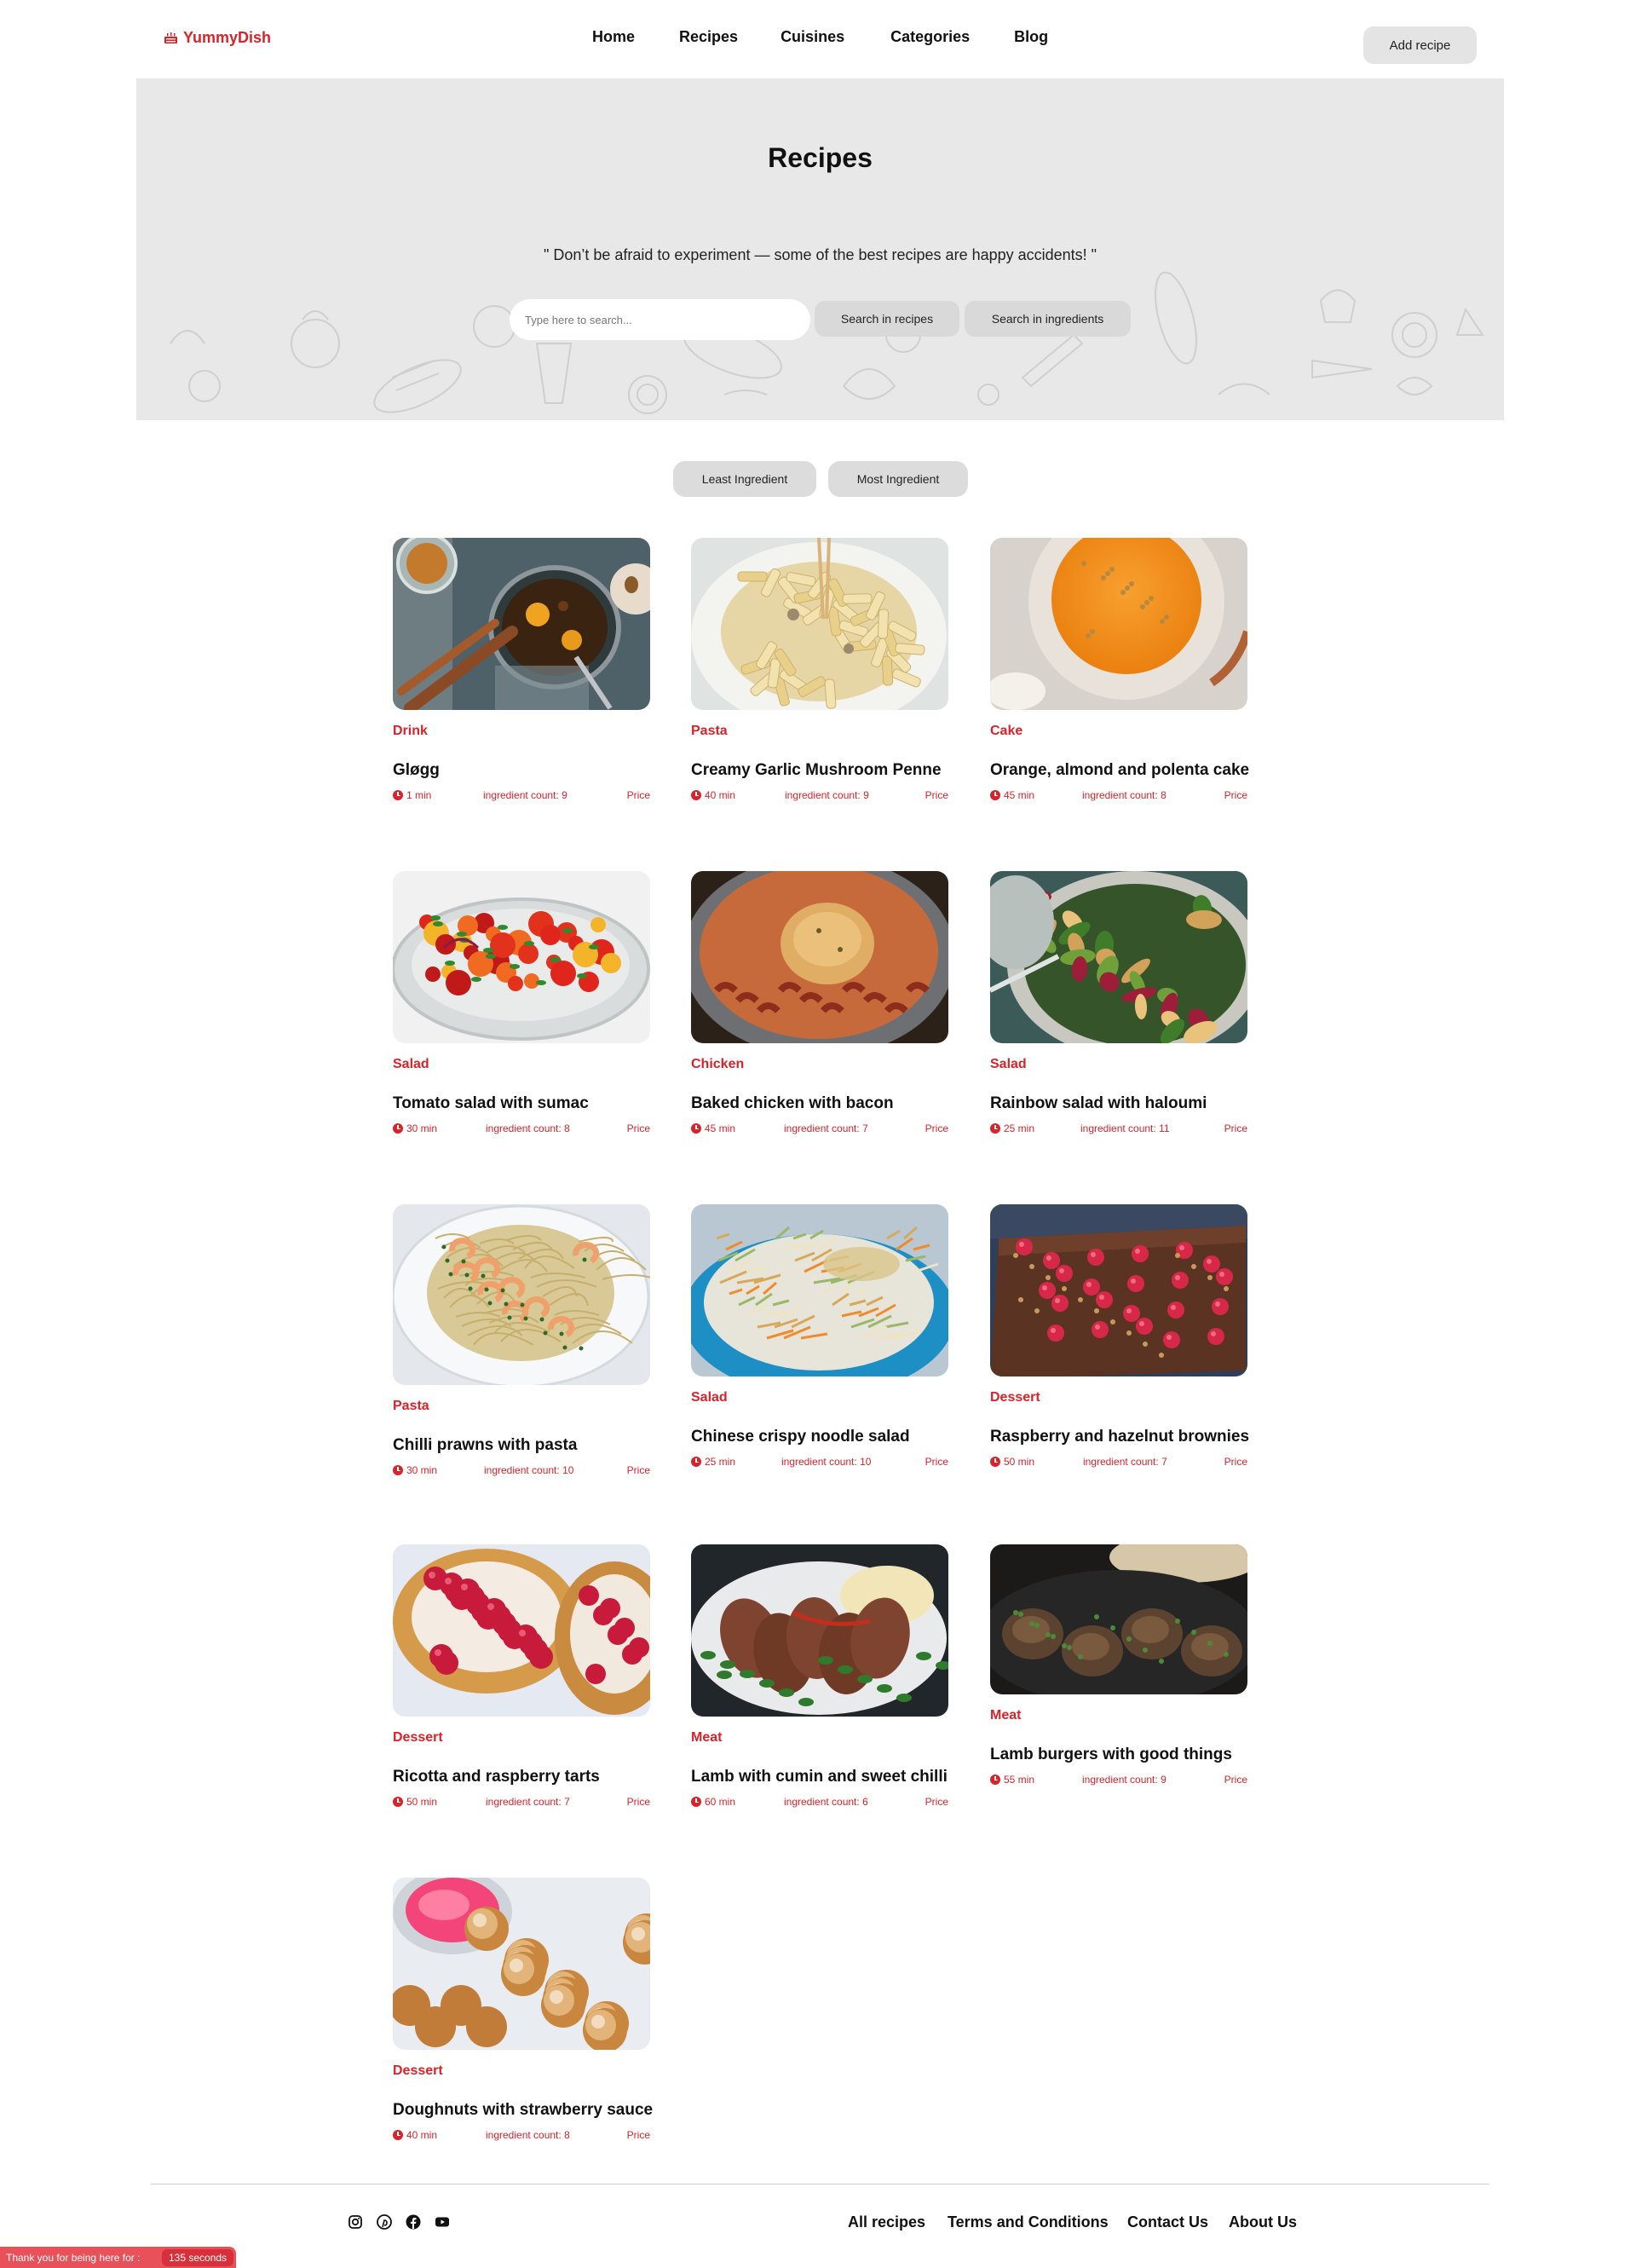 The image size is (1636, 2268). I want to click on recipe-title: Doughnuts with strawberry sauce, so click(523, 2110).